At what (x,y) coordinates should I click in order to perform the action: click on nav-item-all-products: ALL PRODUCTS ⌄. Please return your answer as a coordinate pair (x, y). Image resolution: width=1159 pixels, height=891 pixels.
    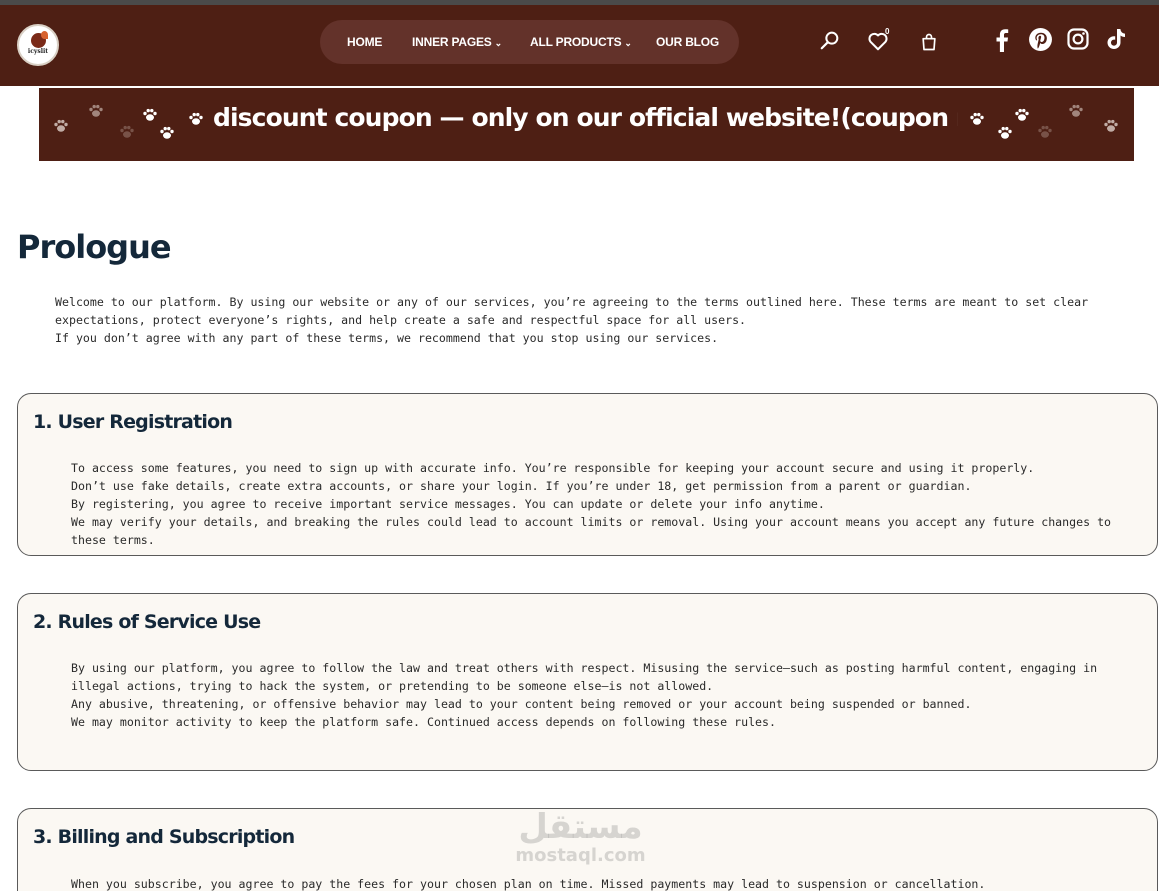
    Looking at the image, I should click on (581, 42).